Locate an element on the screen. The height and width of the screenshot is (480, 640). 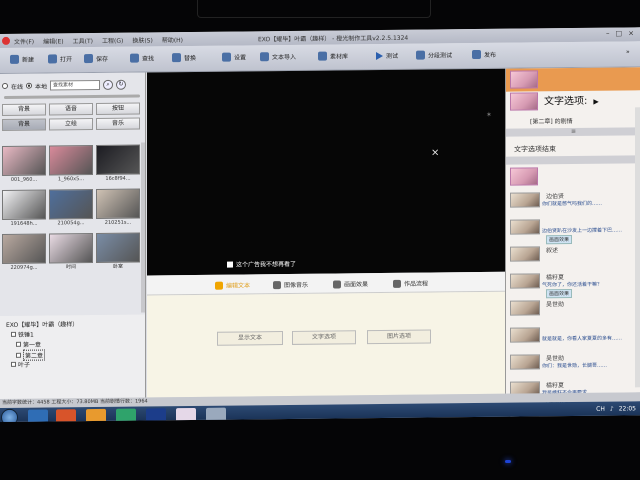
text-options-button: 文字选项 is located at coordinates (324, 337).